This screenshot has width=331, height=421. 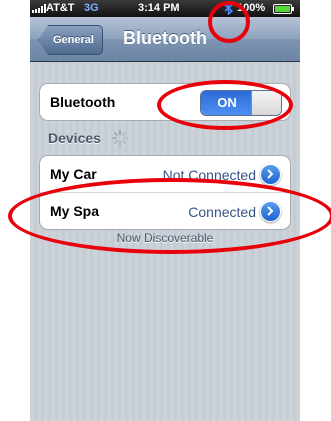 What do you see at coordinates (39, 8) in the screenshot?
I see `signal-strength-icon` at bounding box center [39, 8].